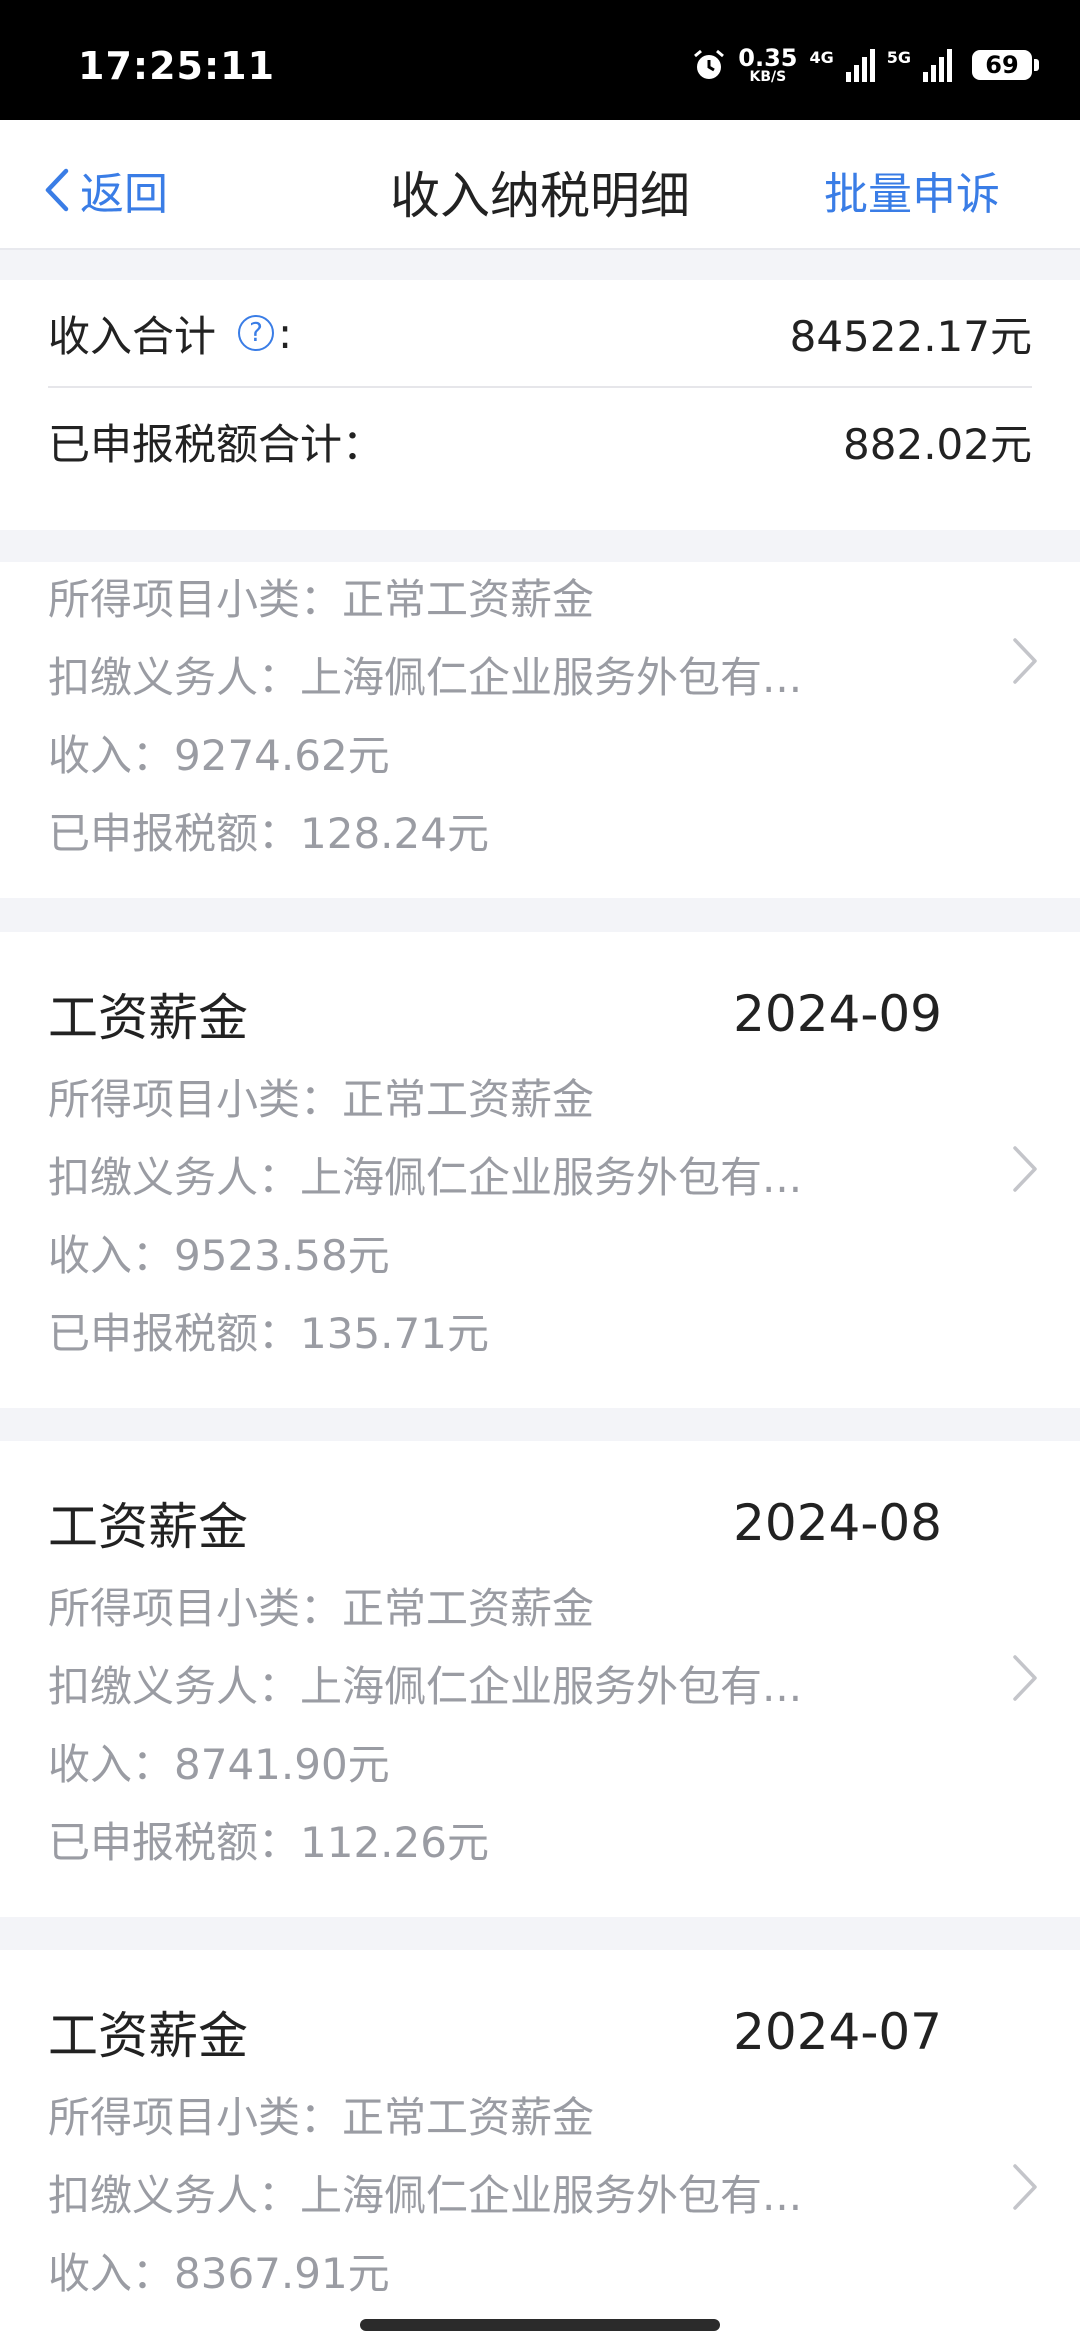 The height and width of the screenshot is (2352, 1080). What do you see at coordinates (540, 185) in the screenshot?
I see `nav-bar: 返回 收入纳税明细 批量申诉` at bounding box center [540, 185].